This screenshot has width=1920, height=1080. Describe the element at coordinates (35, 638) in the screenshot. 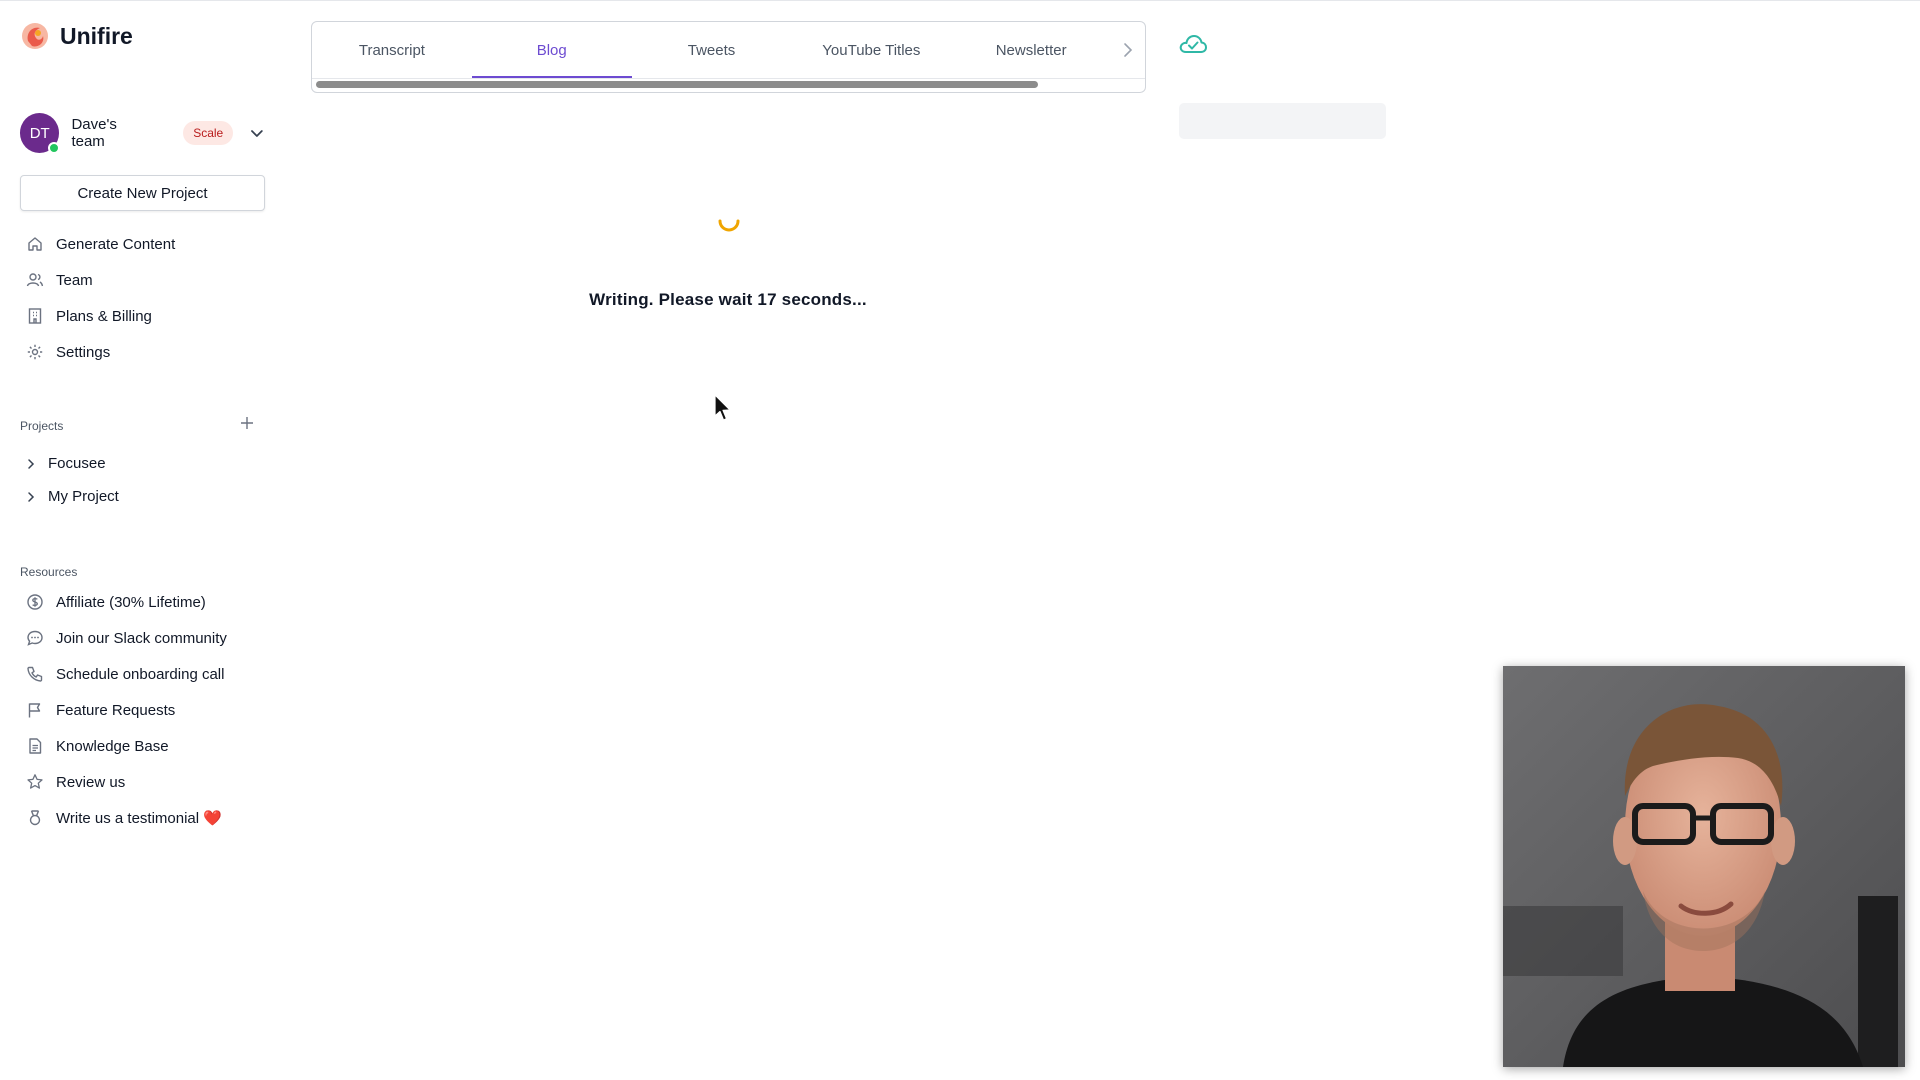

I see `chat-bubble-icon` at that location.